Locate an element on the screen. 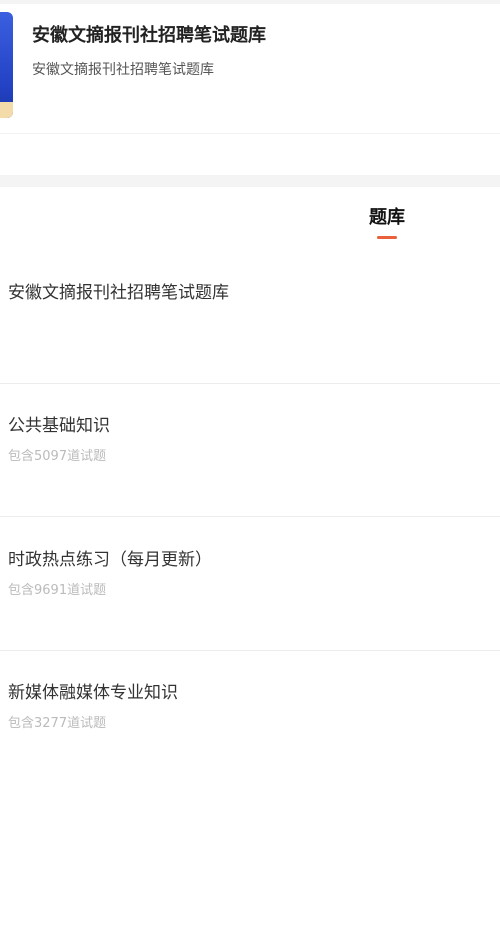 This screenshot has height=931, width=500. tab-question-bank: 题库 is located at coordinates (387, 225).